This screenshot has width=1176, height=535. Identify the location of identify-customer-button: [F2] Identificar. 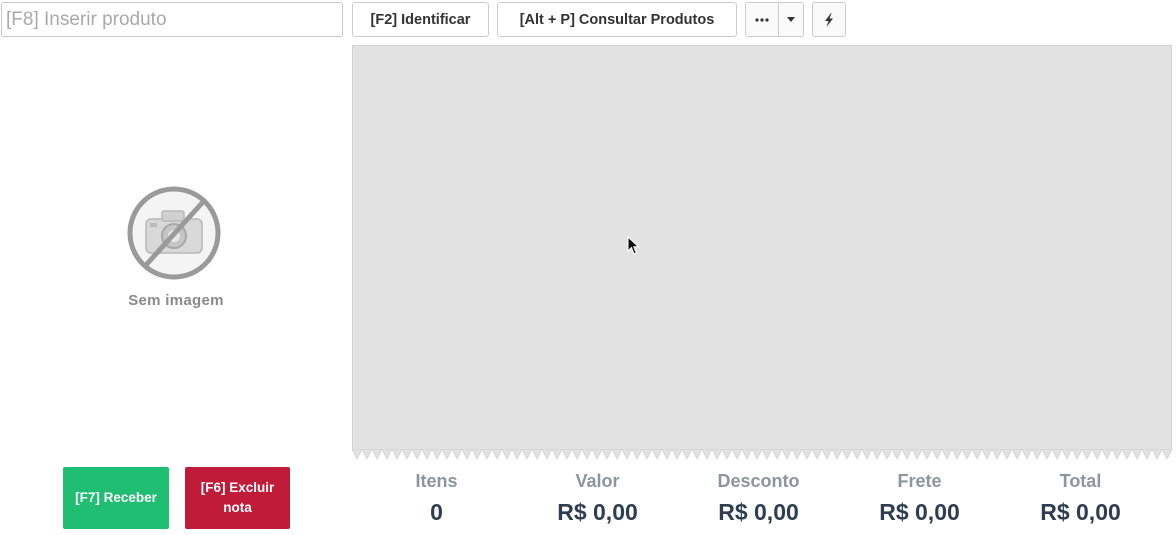
(420, 19).